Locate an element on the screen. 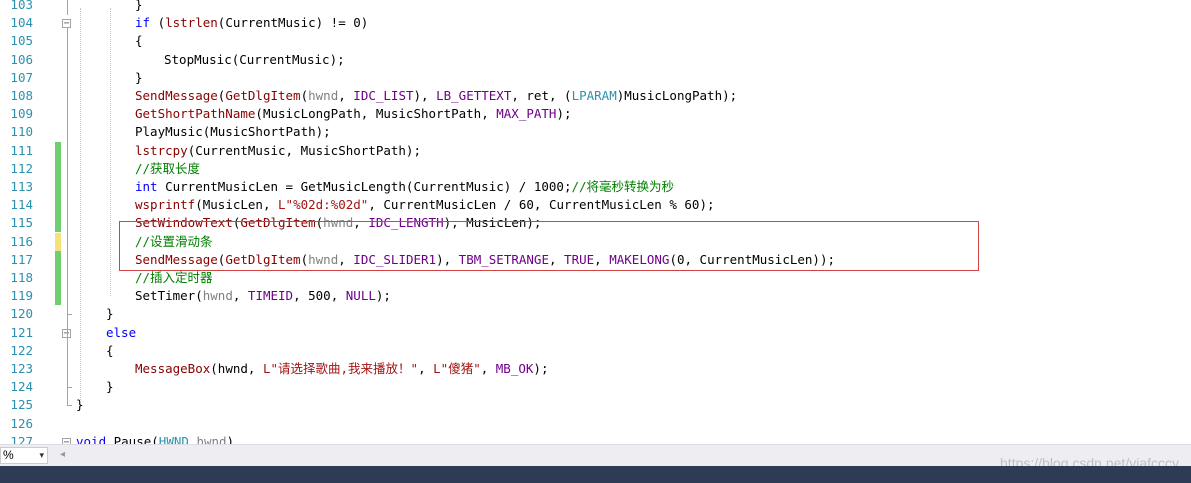 This screenshot has height=483, width=1191. code-token: SendMessage is located at coordinates (176, 95).